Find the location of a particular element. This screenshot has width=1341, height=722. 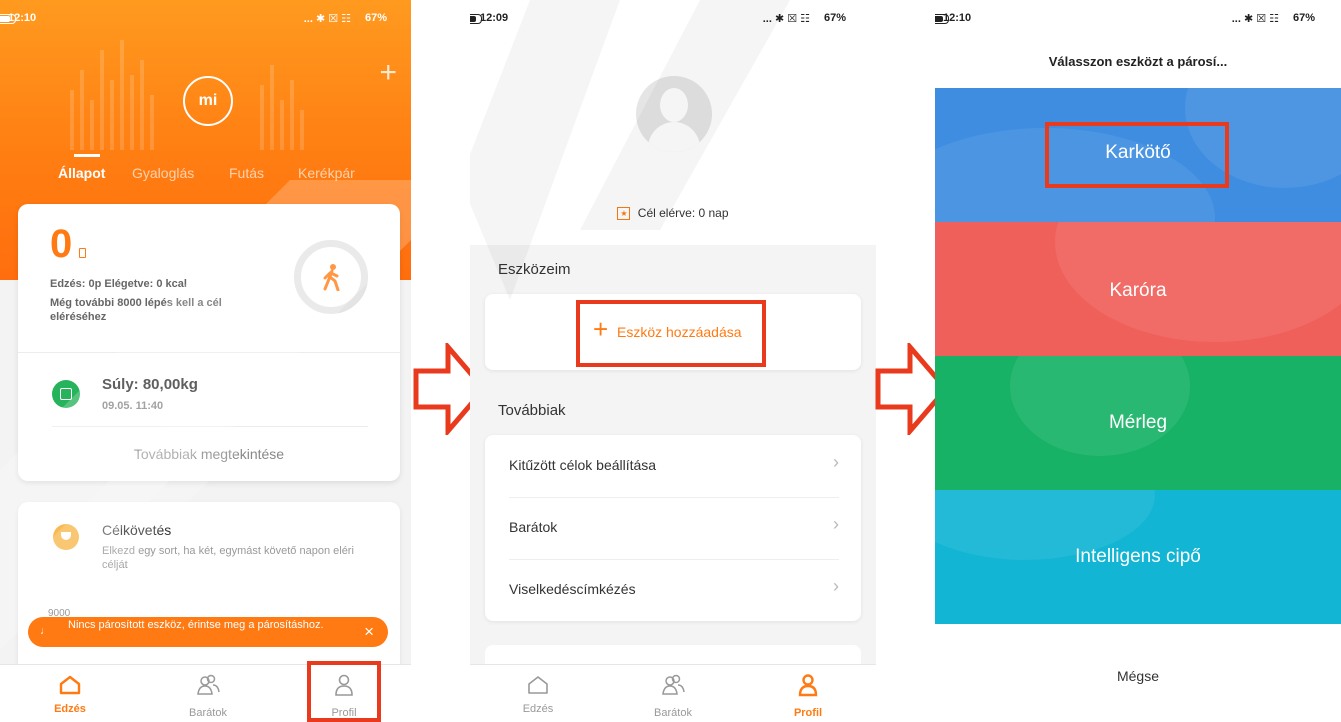

status-bar: 12:10 ... ✱ ☒ ☷ 67% is located at coordinates (1138, 15).